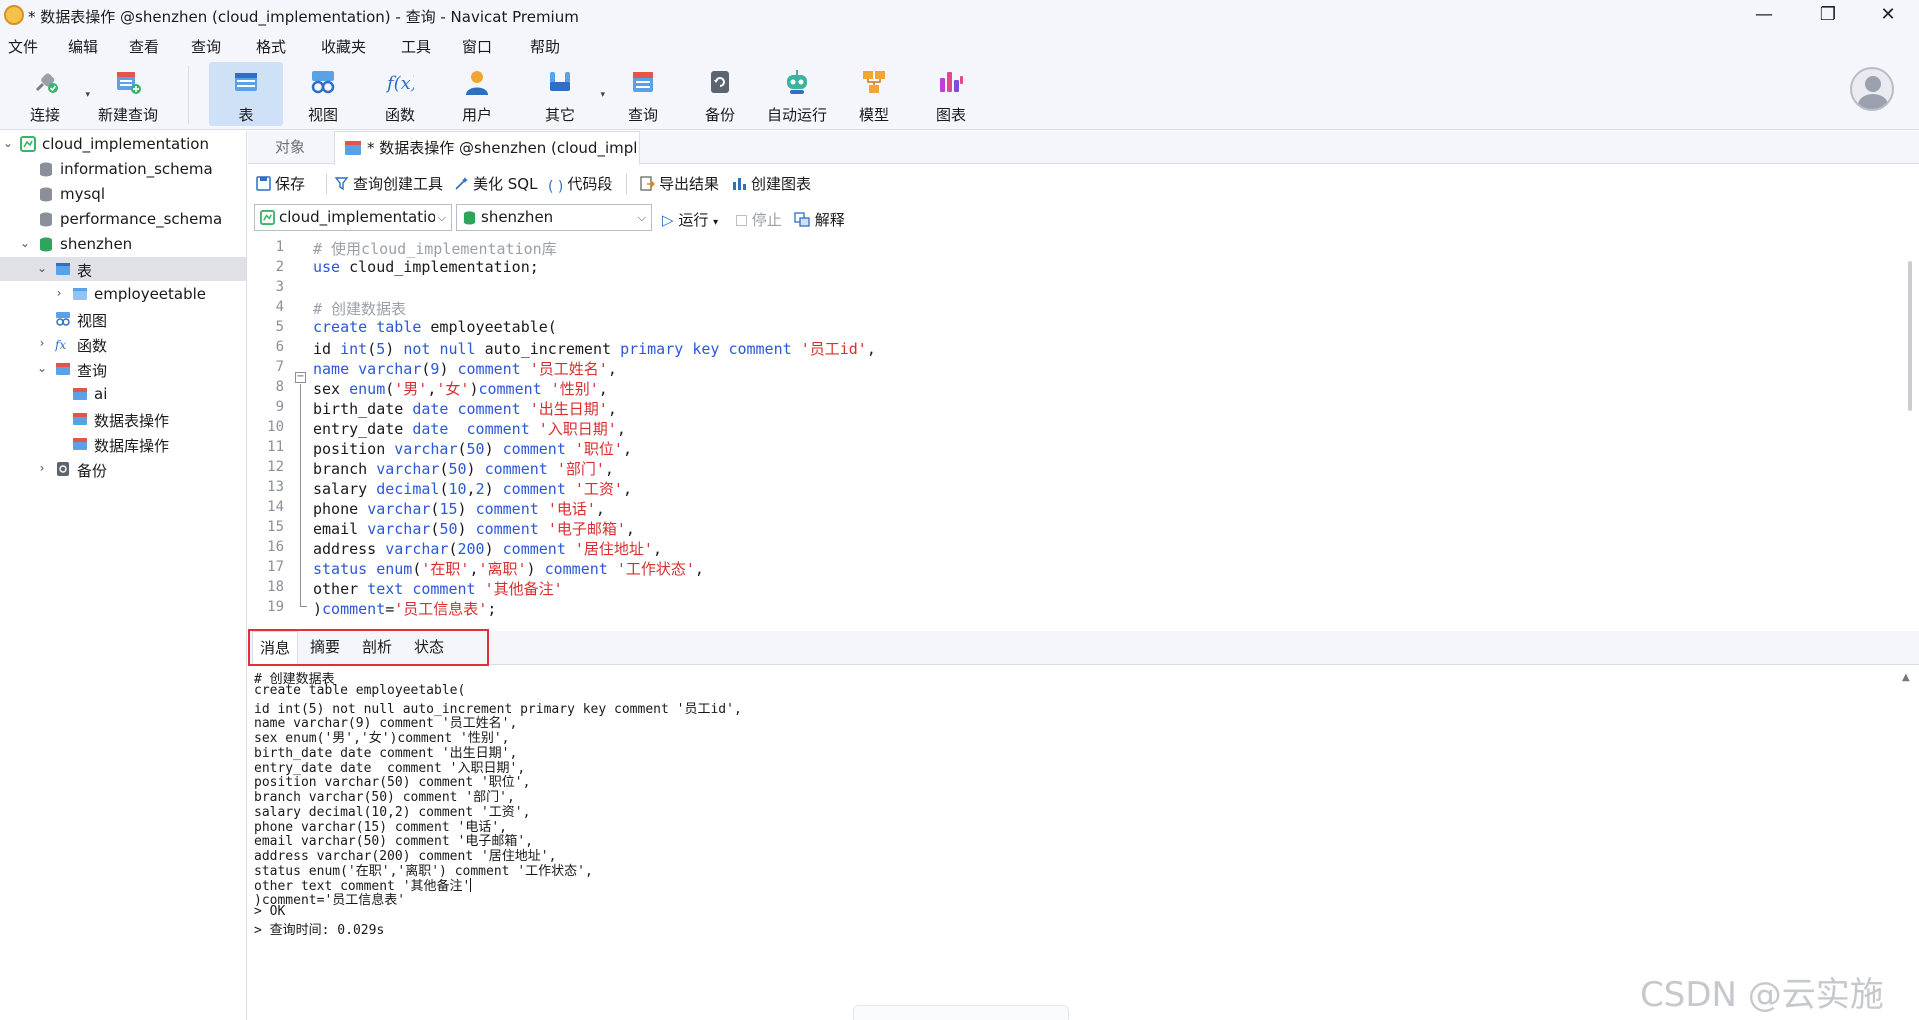 This screenshot has width=1919, height=1020. What do you see at coordinates (14, 15) in the screenshot?
I see `navicat-app-icon` at bounding box center [14, 15].